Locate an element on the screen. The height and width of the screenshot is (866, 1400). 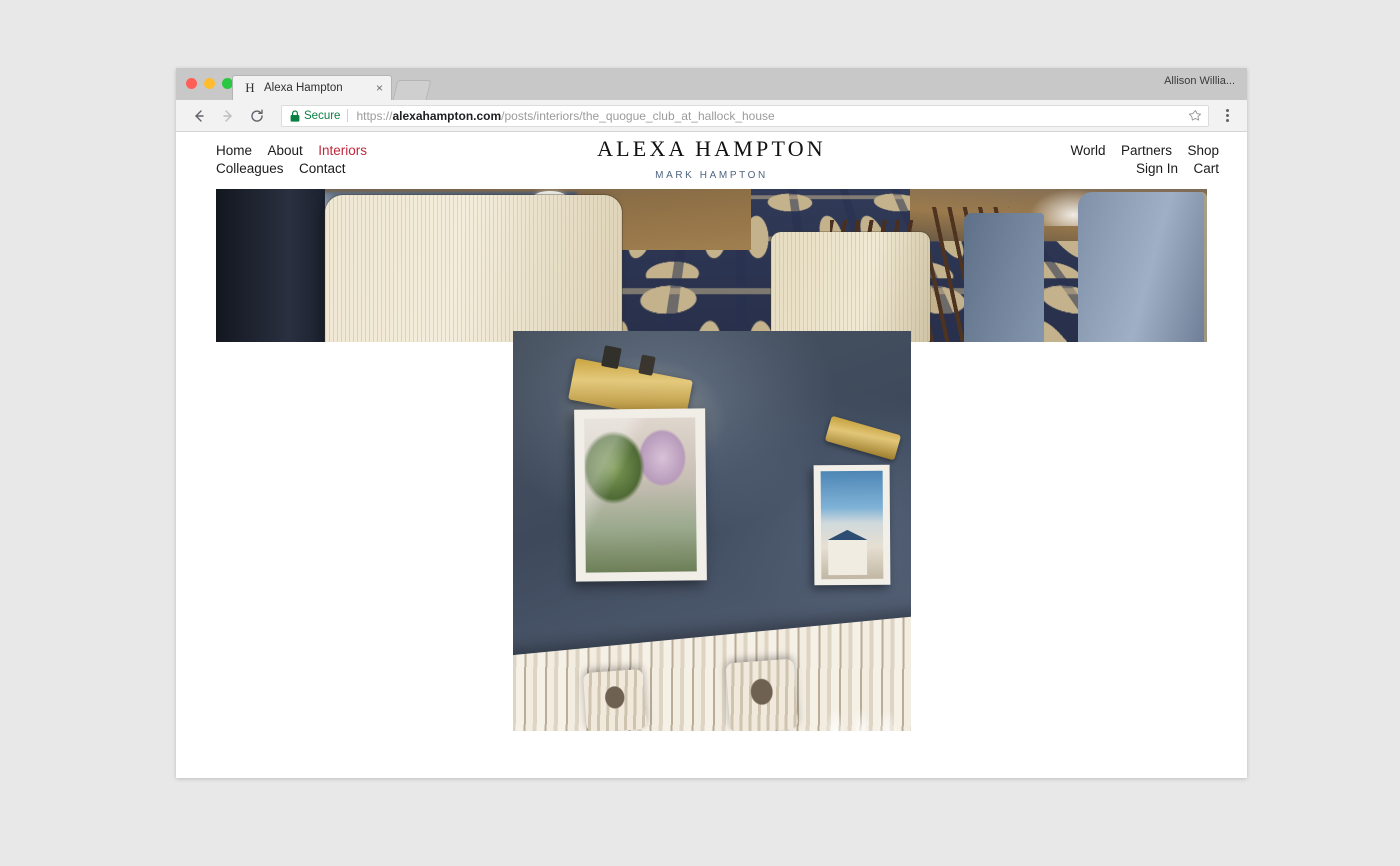
blue-chair-two is located at coordinates (1004, 277).